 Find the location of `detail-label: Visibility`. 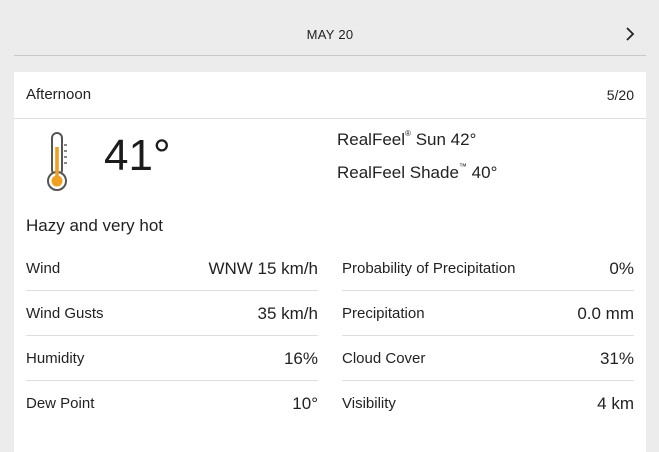

detail-label: Visibility is located at coordinates (369, 403).